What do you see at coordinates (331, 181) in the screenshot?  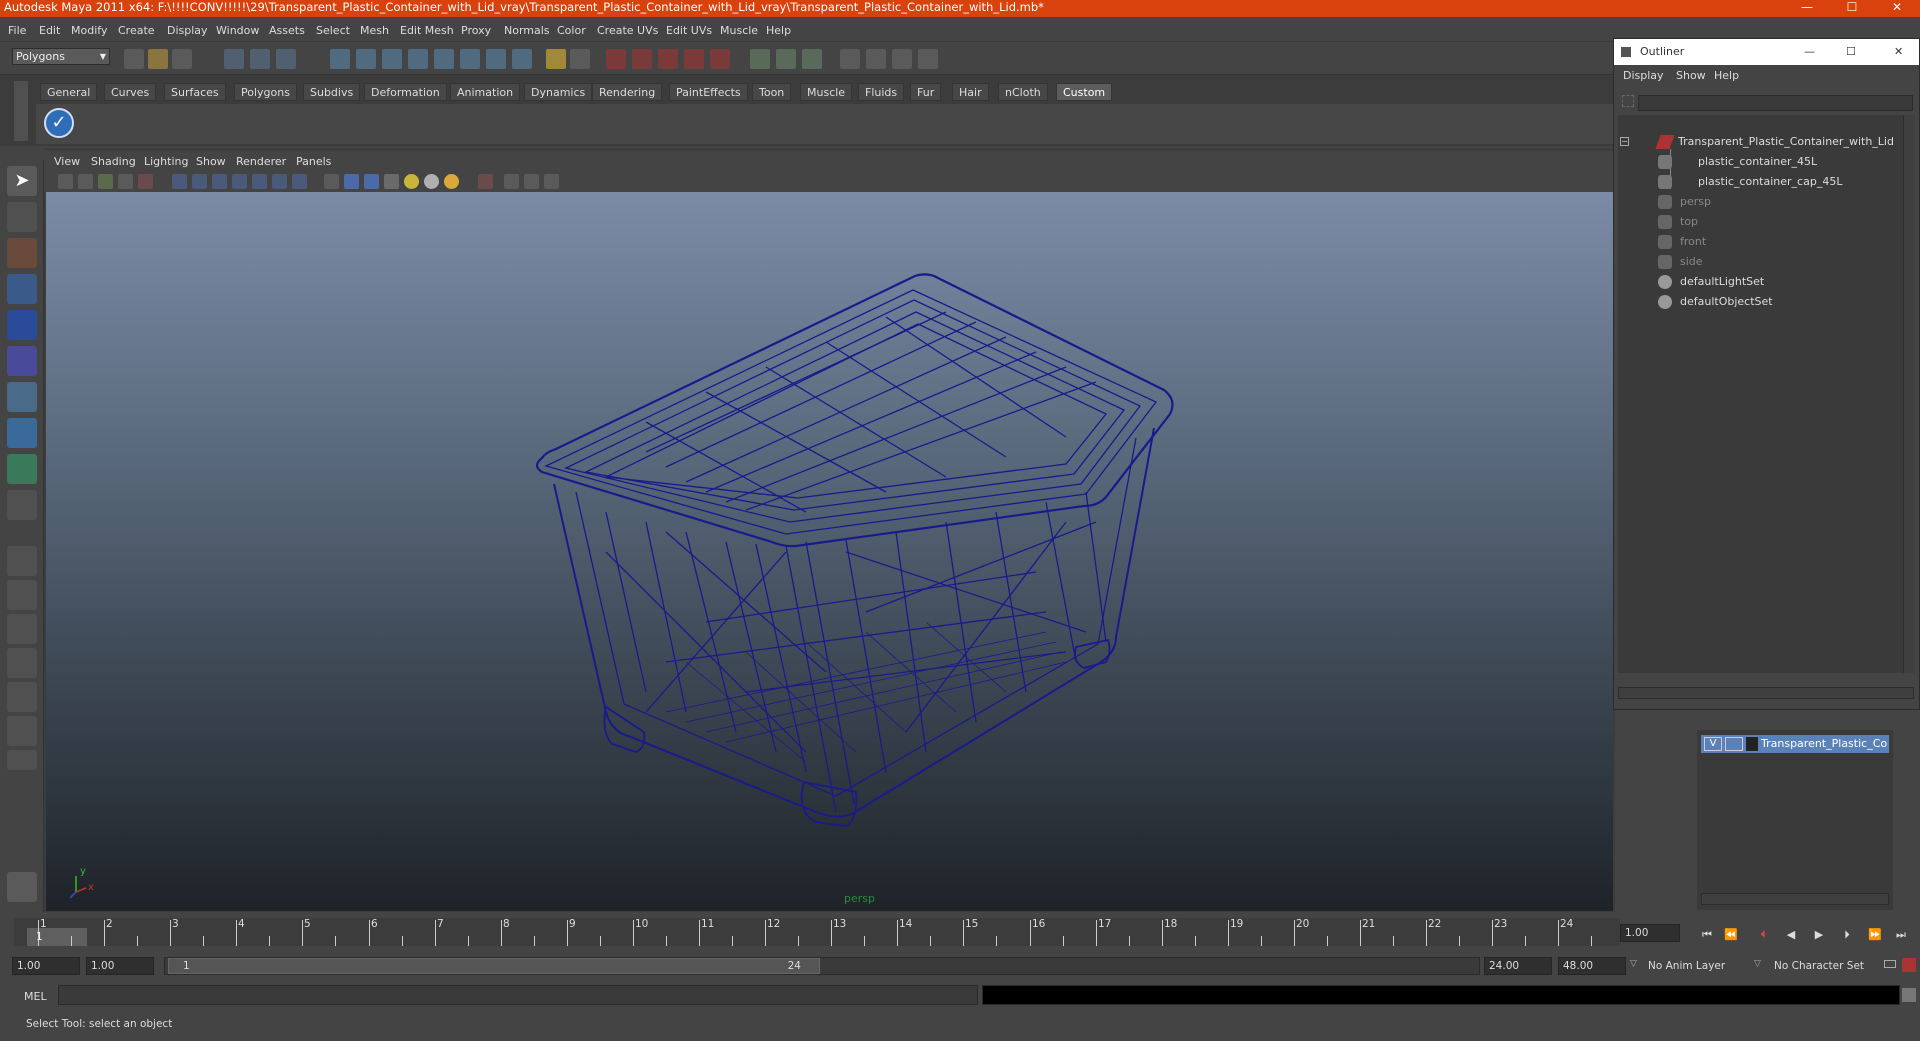 I see `wireframe-shading-icon` at bounding box center [331, 181].